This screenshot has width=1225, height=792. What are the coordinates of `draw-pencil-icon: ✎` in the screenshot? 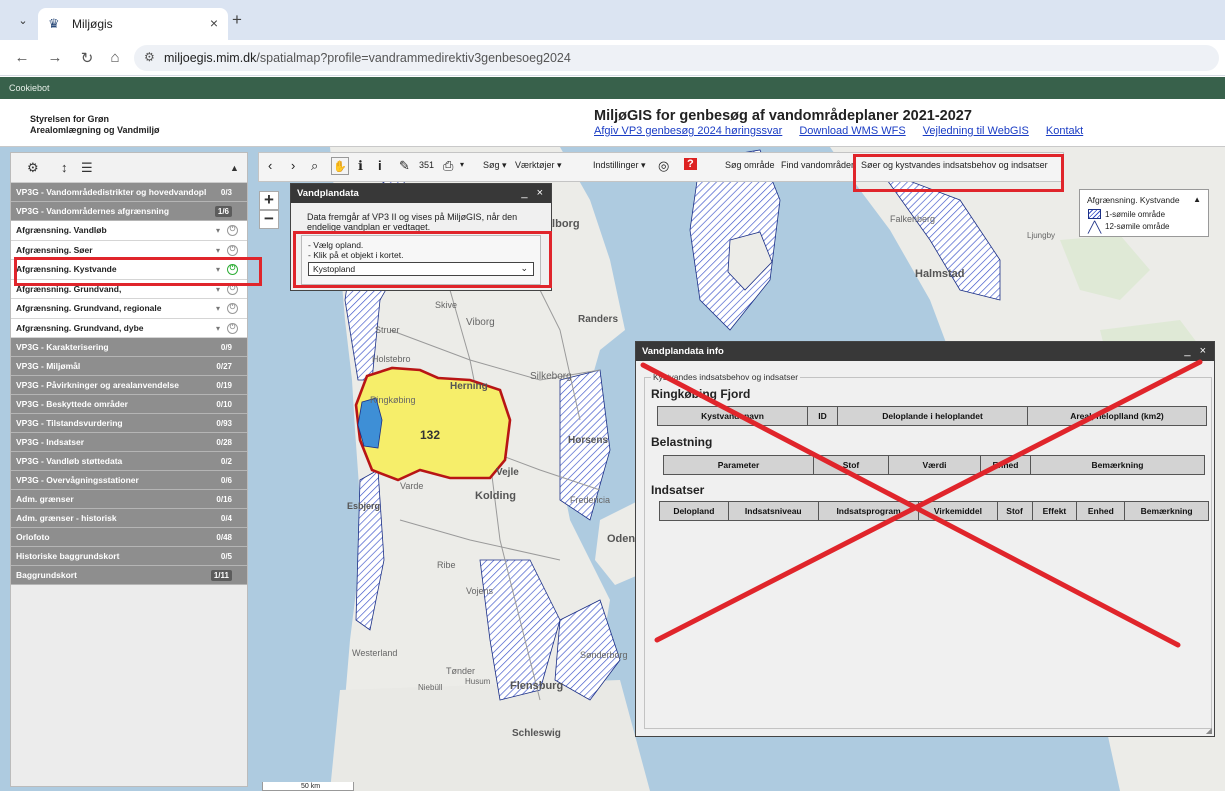 It's located at (404, 166).